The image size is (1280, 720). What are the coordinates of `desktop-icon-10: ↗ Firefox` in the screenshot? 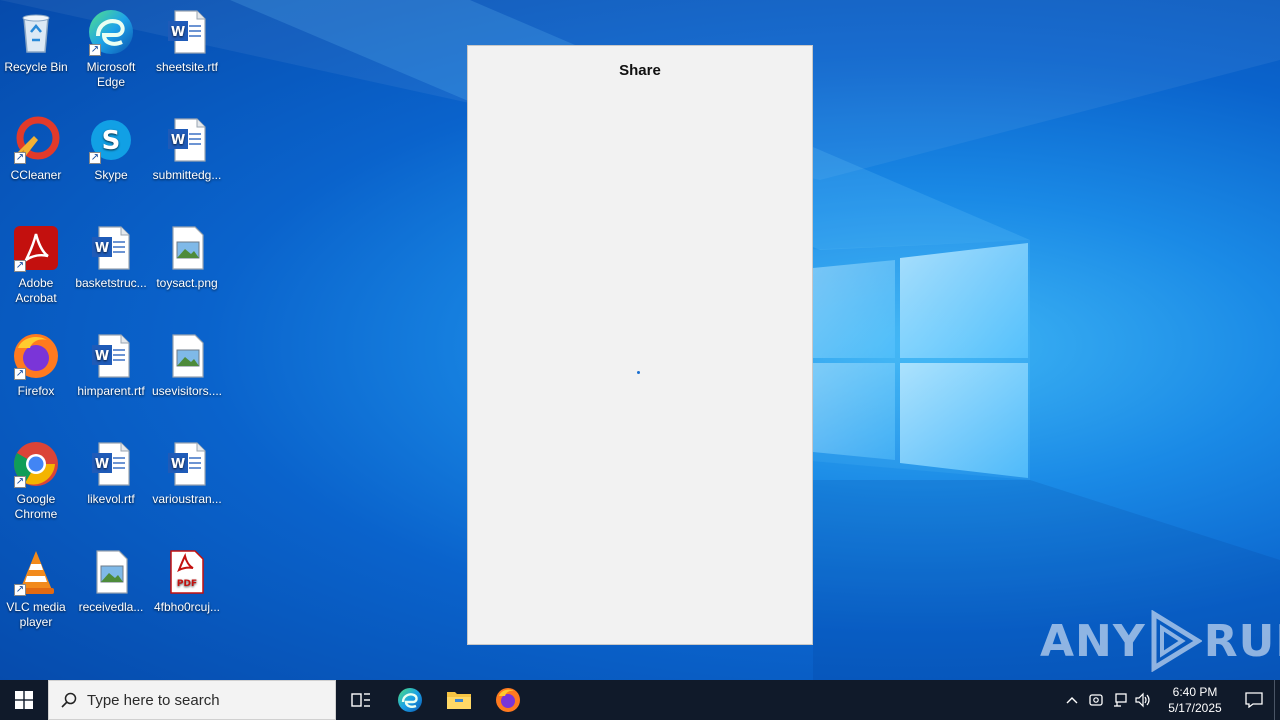 It's located at (37, 365).